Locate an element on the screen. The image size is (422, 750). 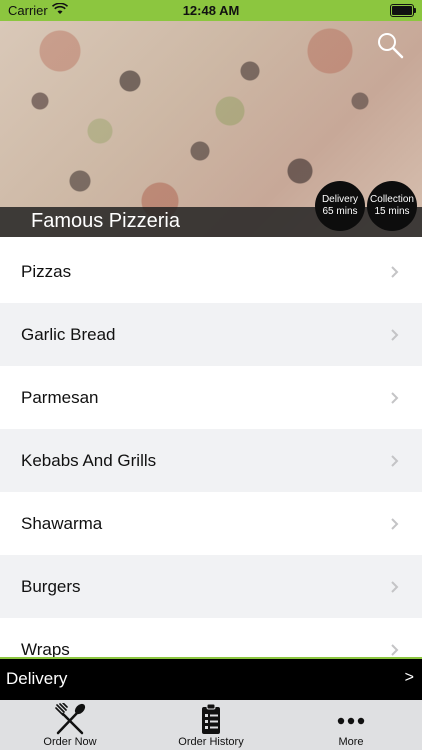
utensils-icon is located at coordinates (70, 719).